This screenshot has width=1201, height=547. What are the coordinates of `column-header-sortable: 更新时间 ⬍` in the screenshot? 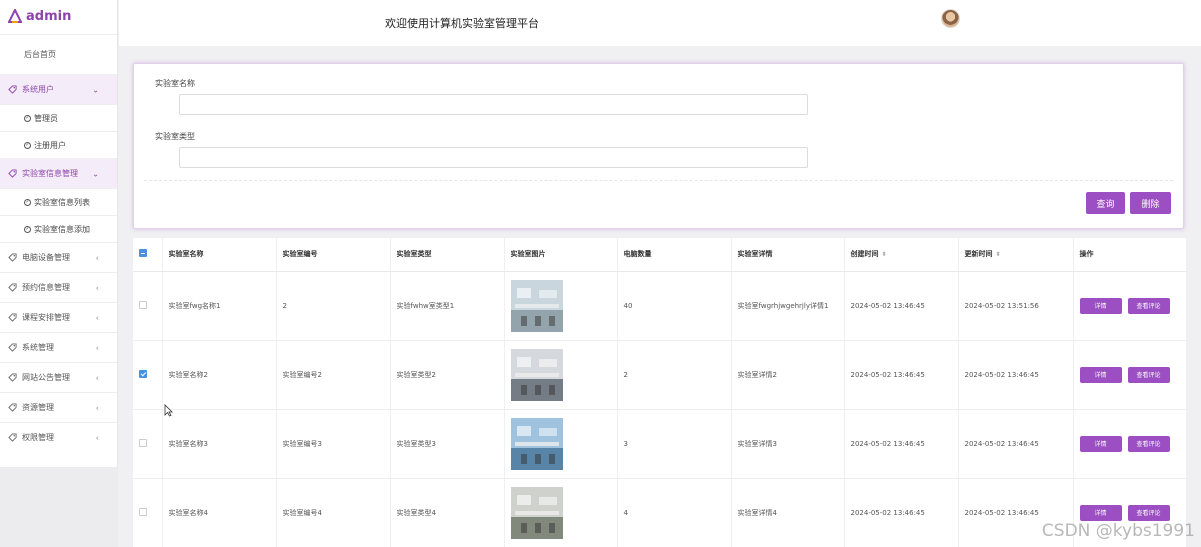 It's located at (1016, 255).